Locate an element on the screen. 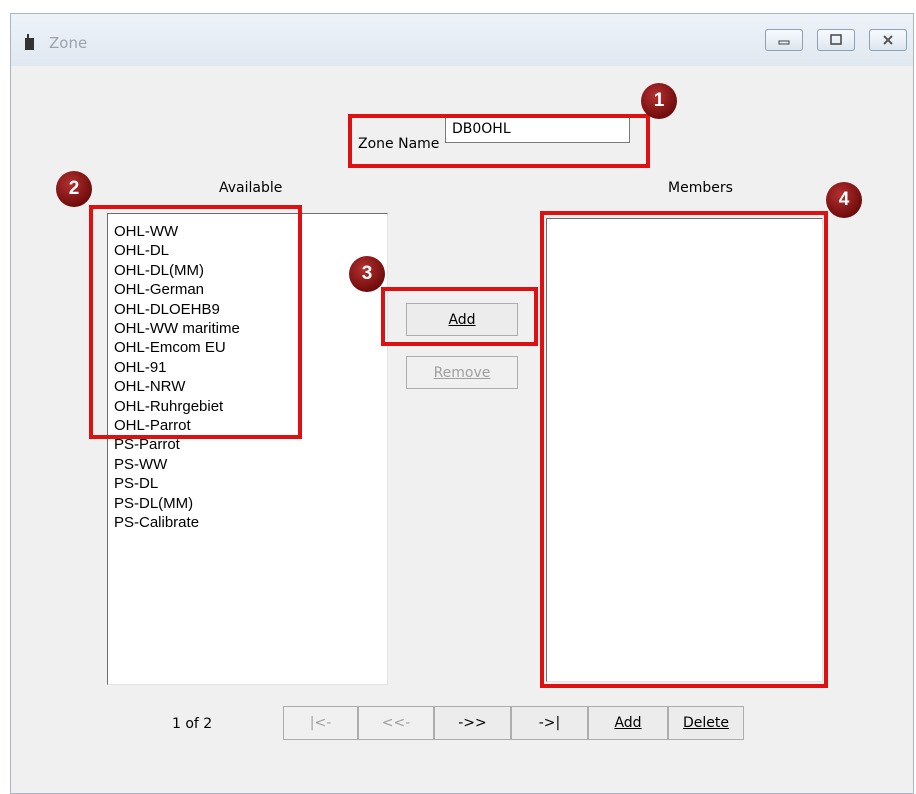 This screenshot has height=794, width=916. window-title: Zone is located at coordinates (68, 43).